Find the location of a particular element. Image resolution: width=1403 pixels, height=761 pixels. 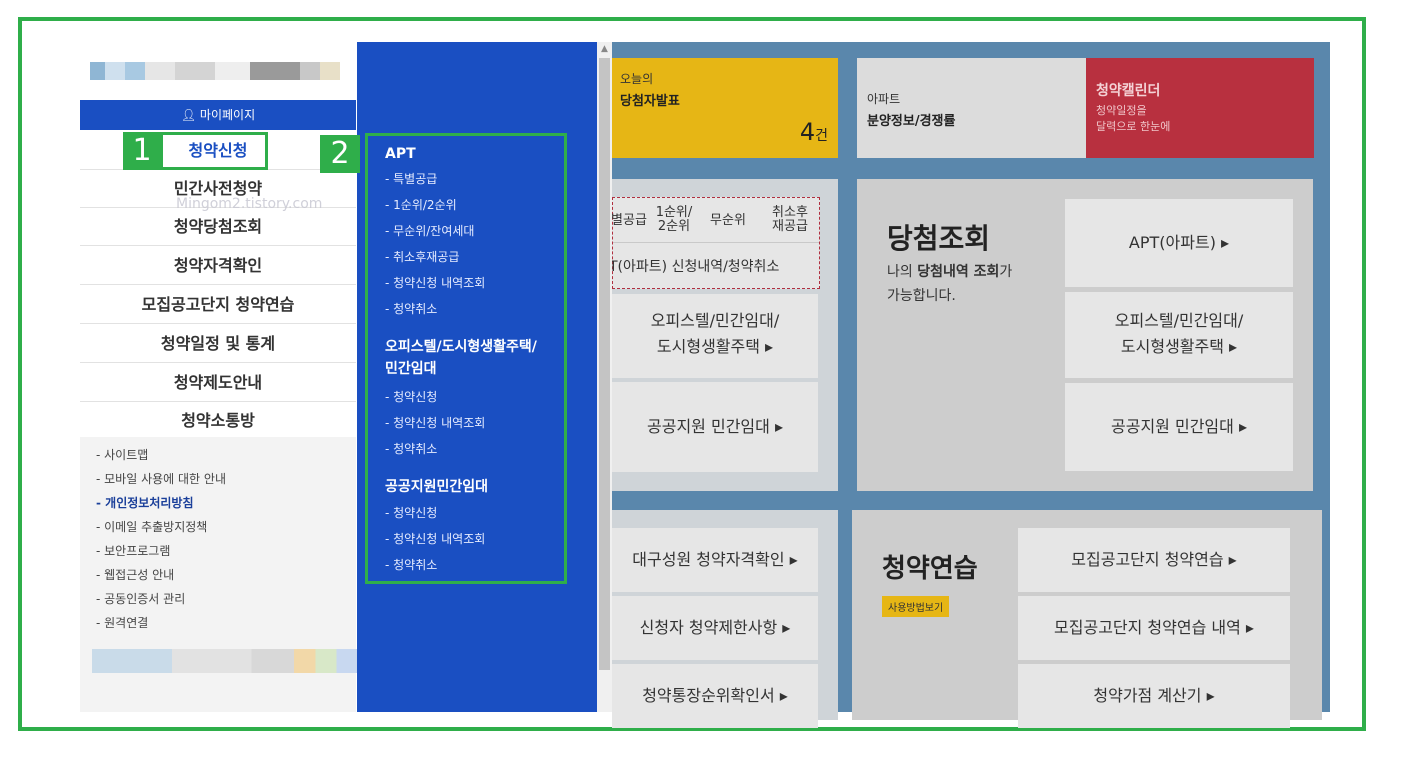

certification-badges is located at coordinates (225, 661).